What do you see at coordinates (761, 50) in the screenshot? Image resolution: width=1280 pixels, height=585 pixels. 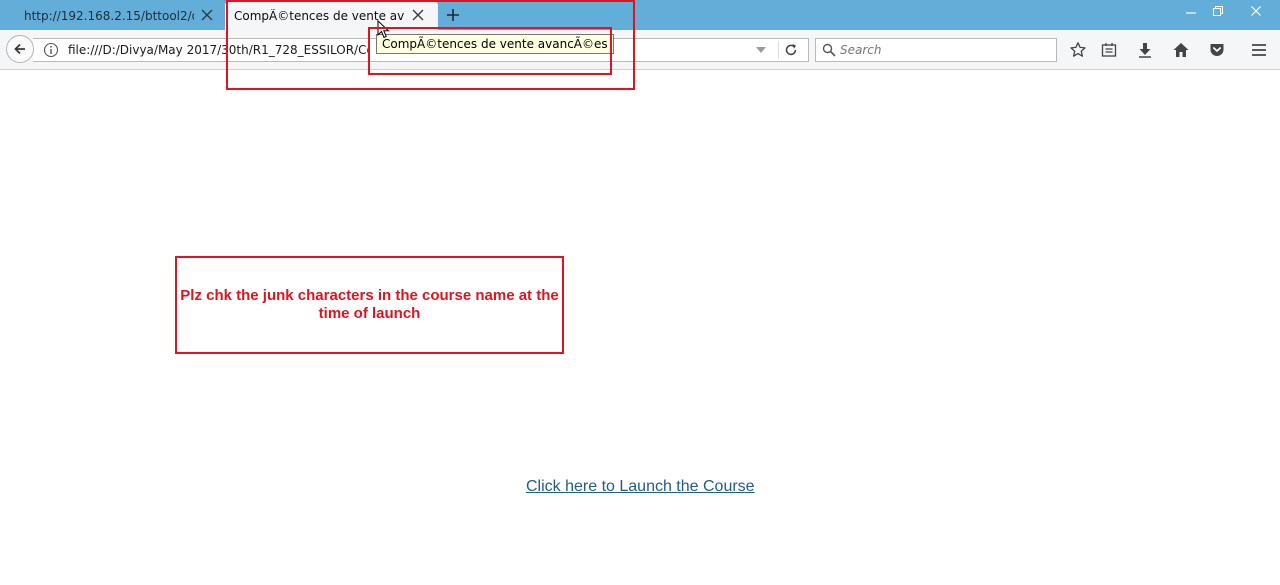 I see `dropdown-arrow-icon` at bounding box center [761, 50].